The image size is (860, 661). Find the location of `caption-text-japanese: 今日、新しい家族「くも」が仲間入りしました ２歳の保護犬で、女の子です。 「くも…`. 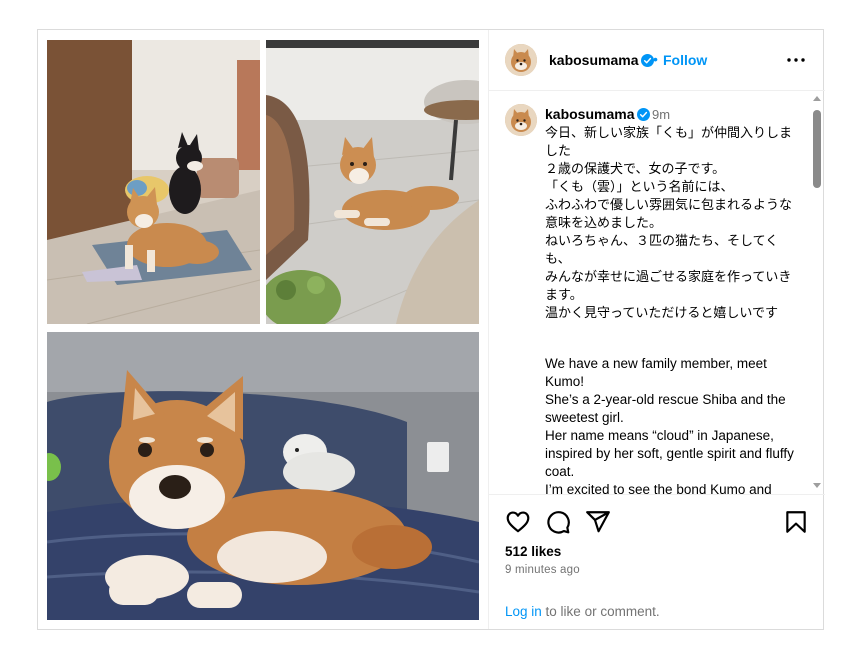

caption-text-japanese: 今日、新しい家族「くも」が仲間入りしました ２歳の保護犬で、女の子です。 「くも… is located at coordinates (669, 223).